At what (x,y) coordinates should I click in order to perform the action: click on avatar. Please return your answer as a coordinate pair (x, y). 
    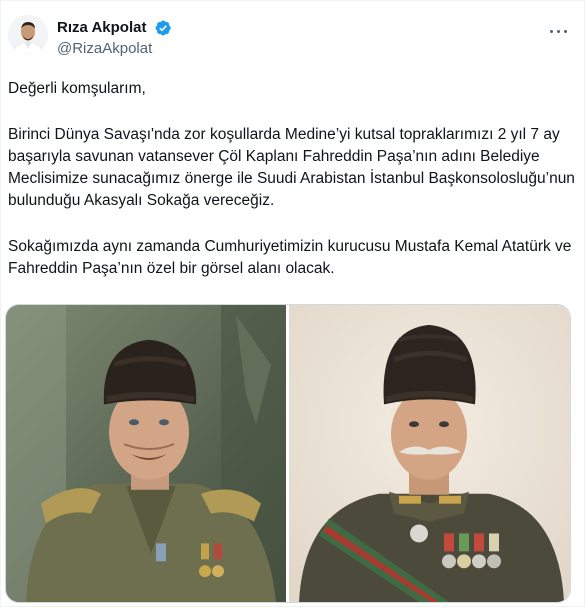
    Looking at the image, I should click on (28, 35).